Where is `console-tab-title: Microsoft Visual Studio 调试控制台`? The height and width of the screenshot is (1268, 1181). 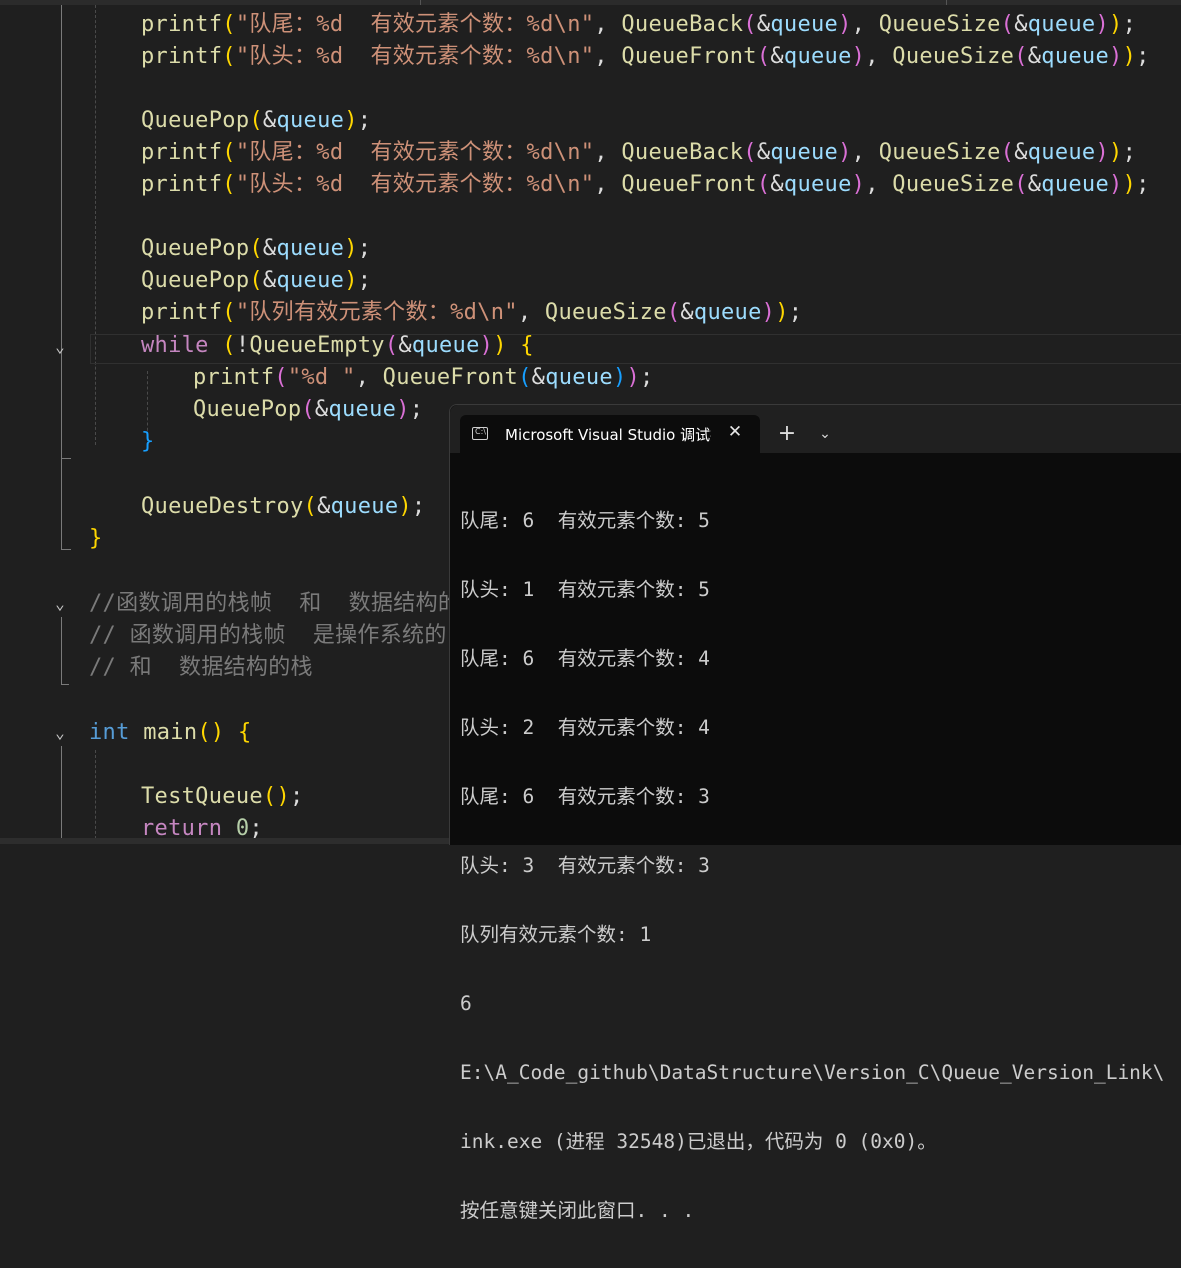
console-tab-title: Microsoft Visual Studio 调试控制台 is located at coordinates (608, 435).